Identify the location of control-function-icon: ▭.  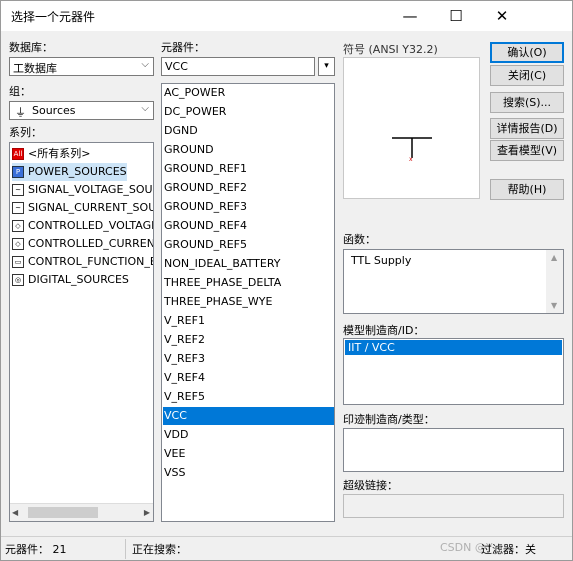
(18, 262).